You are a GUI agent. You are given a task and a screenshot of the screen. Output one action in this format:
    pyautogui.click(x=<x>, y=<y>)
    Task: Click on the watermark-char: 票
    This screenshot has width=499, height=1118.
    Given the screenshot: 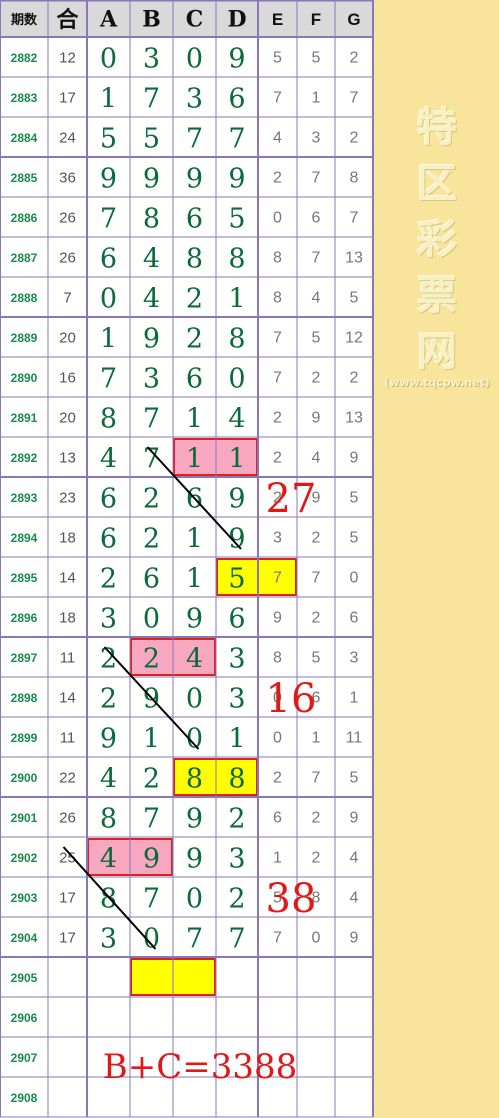 What is the action you would take?
    pyautogui.click(x=437, y=296)
    